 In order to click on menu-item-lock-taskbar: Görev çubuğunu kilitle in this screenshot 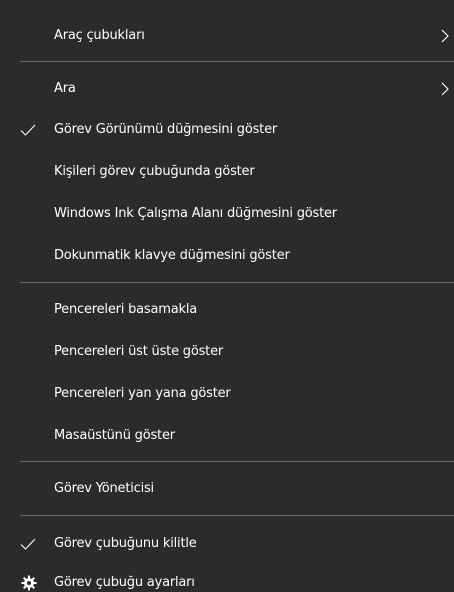, I will do `click(227, 544)`.